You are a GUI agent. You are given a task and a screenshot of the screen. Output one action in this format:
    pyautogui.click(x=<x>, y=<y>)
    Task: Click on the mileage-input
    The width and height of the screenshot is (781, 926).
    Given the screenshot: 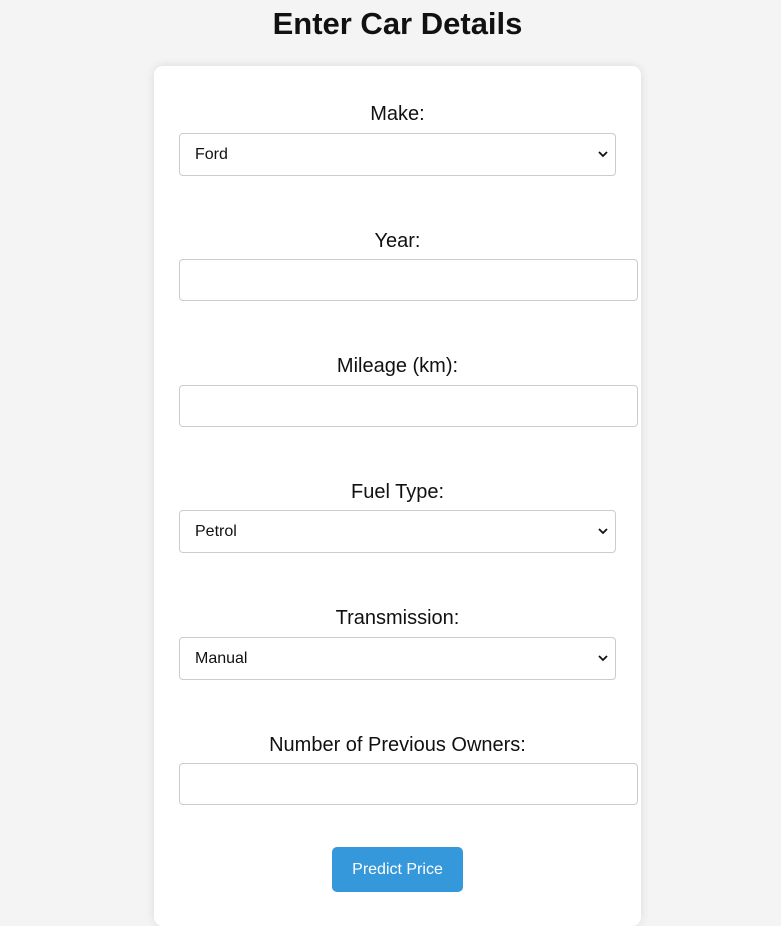 What is the action you would take?
    pyautogui.click(x=408, y=406)
    